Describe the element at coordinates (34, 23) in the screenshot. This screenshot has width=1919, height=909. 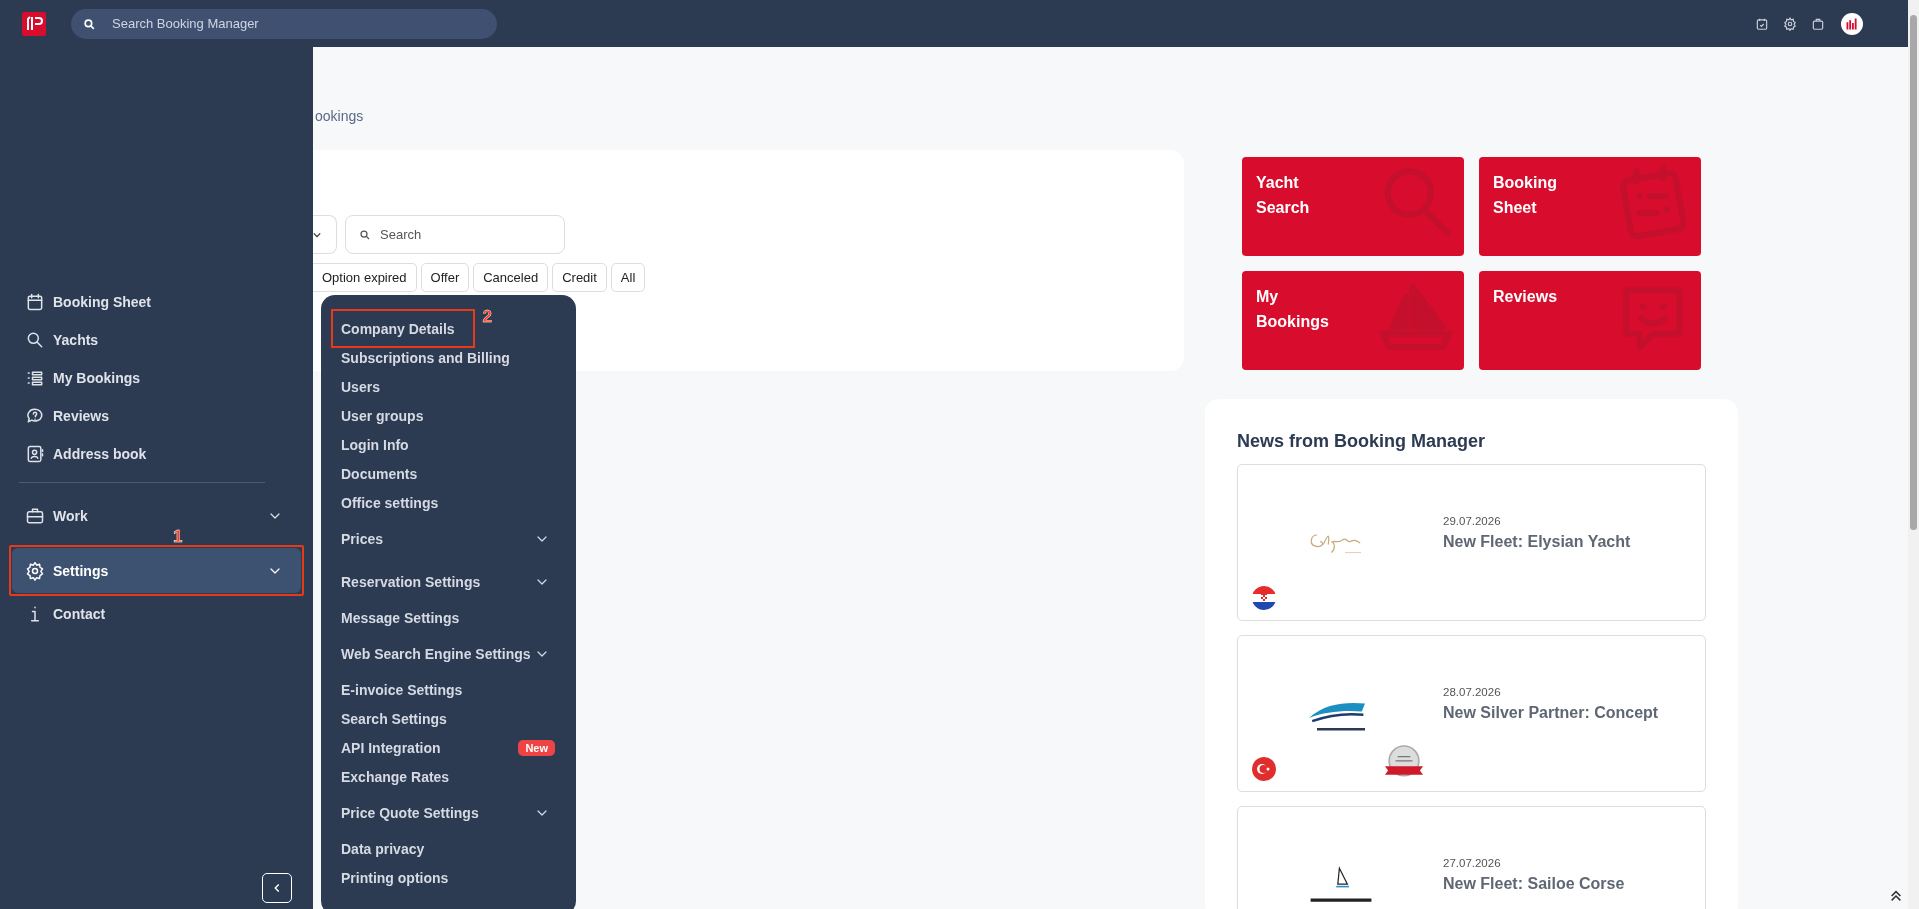
I see `logo-icon` at that location.